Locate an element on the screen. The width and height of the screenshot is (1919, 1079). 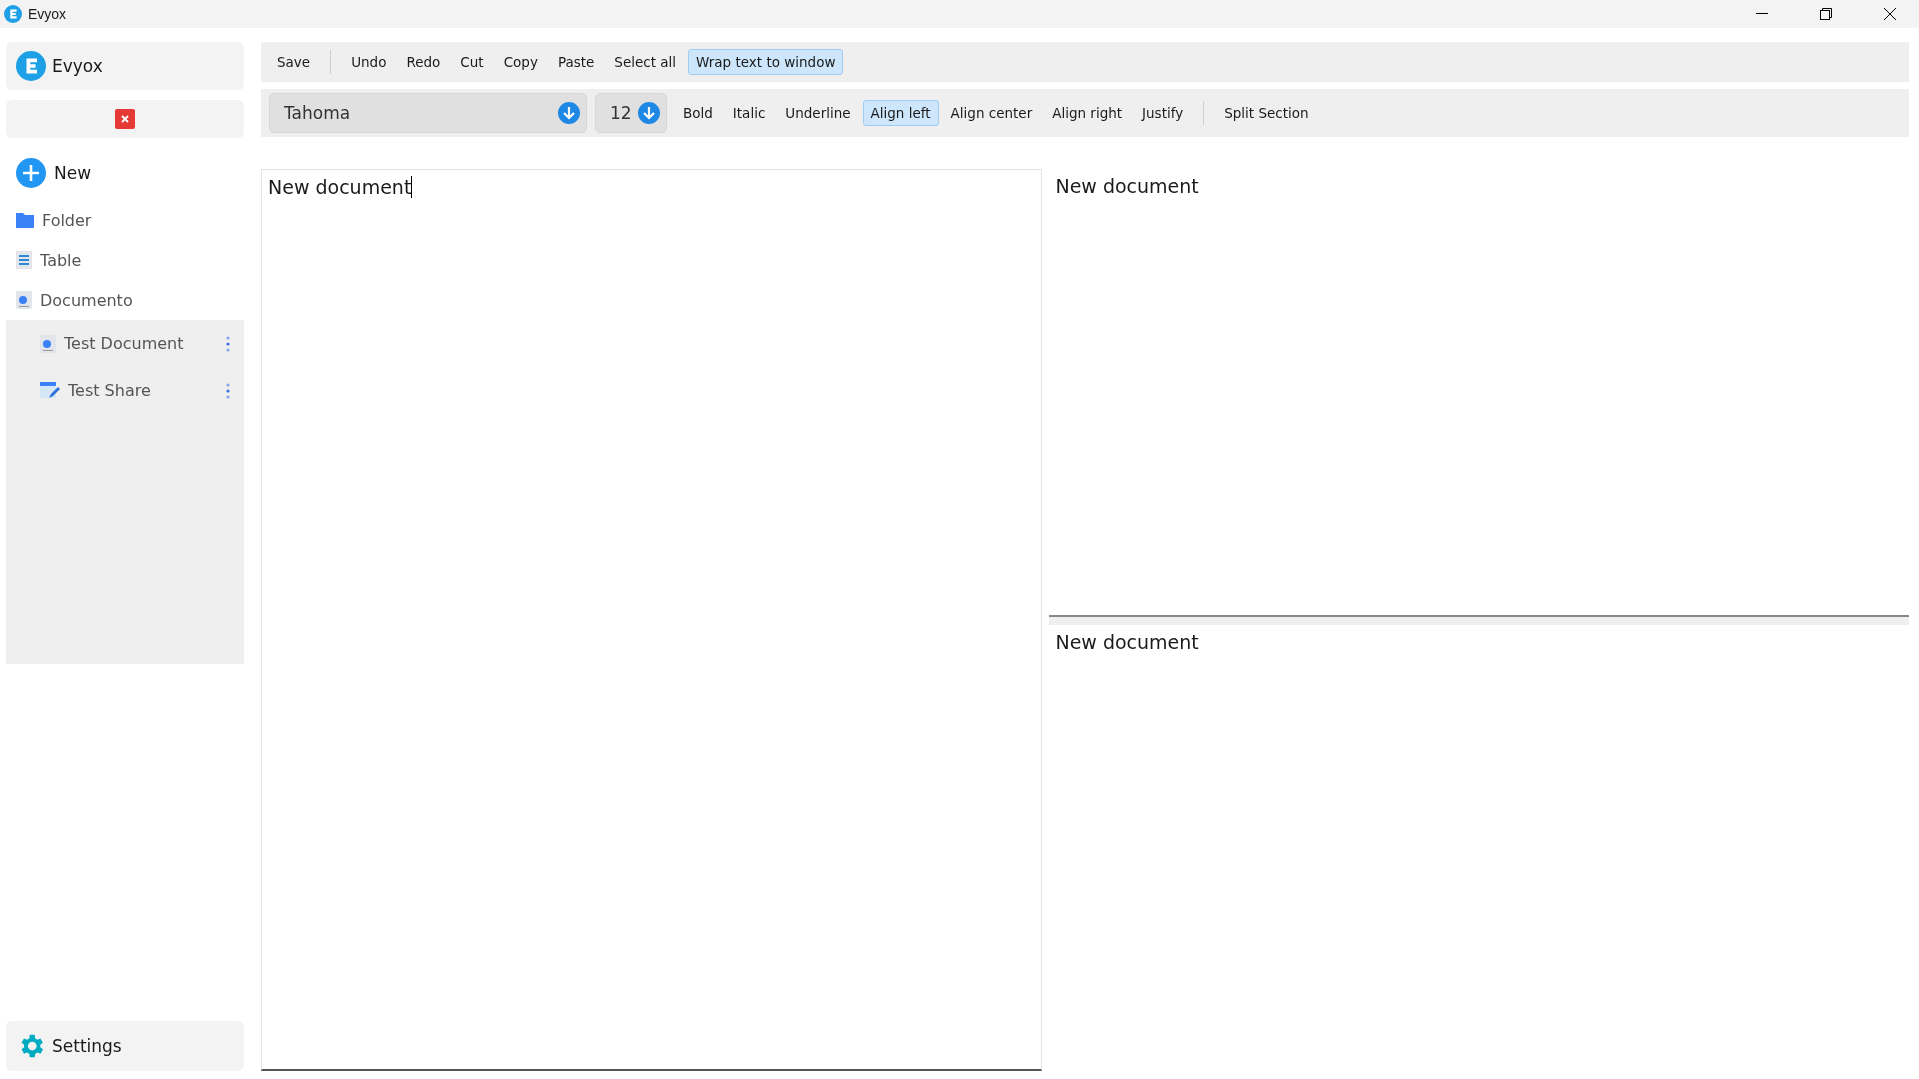
restore-icon is located at coordinates (1826, 14).